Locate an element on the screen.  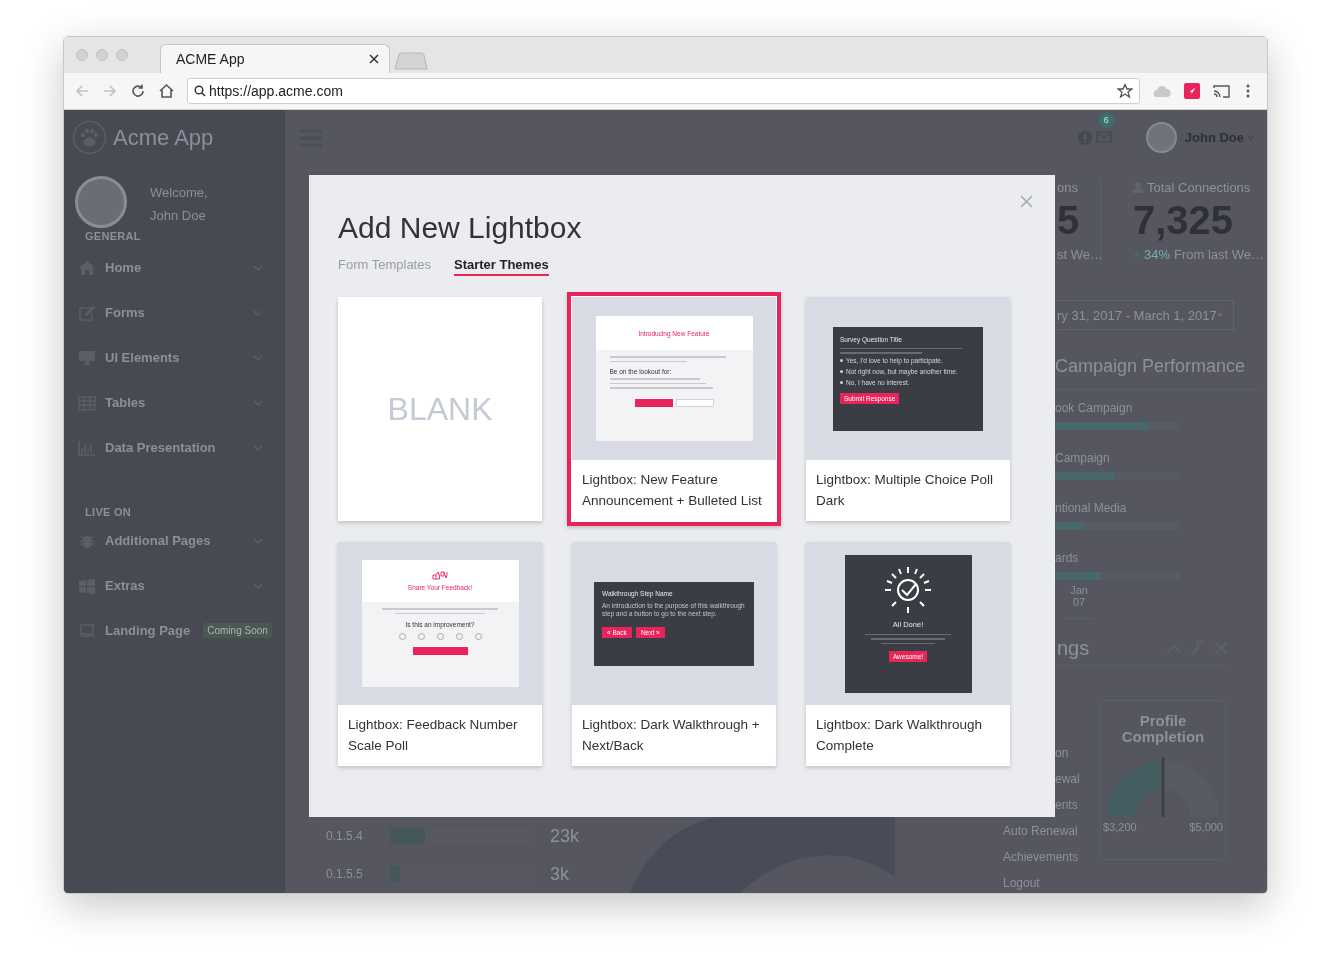
modal-title: Add New Lightbox is located at coordinates (460, 228).